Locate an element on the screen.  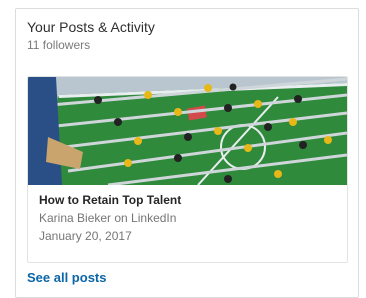
post-title: How to Retain Top Talent is located at coordinates (189, 200).